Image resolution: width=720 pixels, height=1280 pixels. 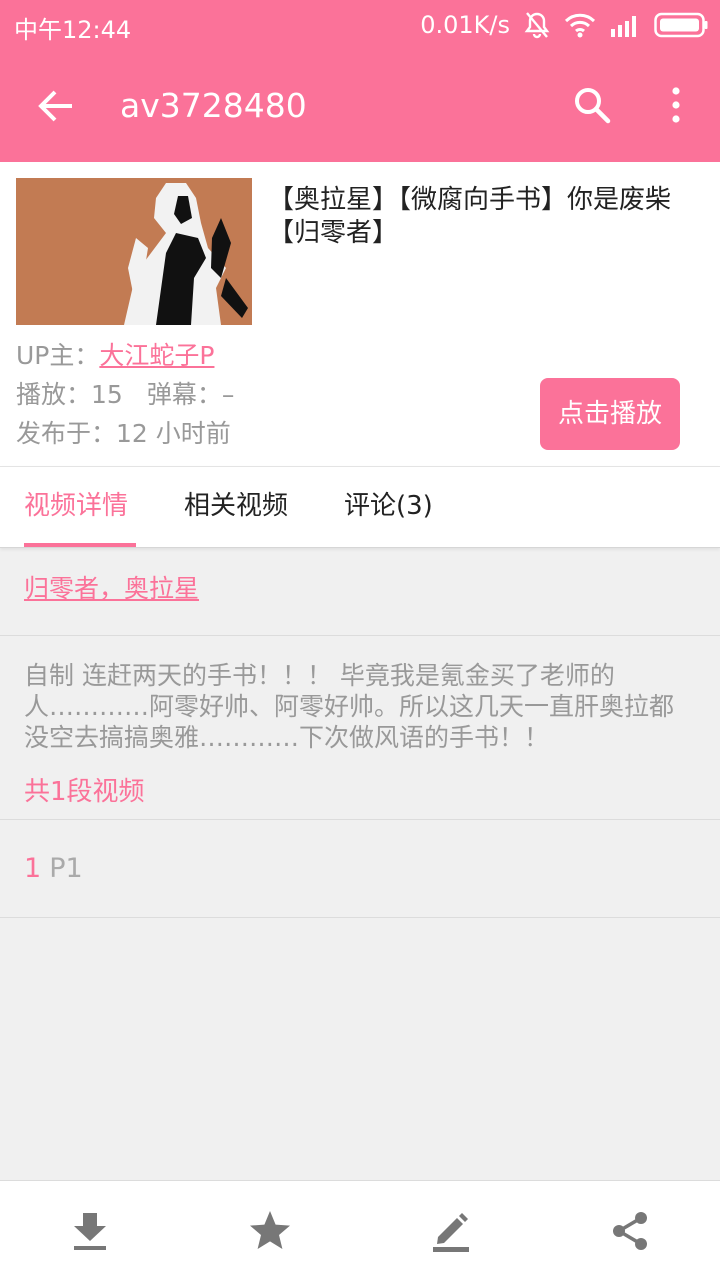 What do you see at coordinates (134, 251) in the screenshot?
I see `video-thumbnail` at bounding box center [134, 251].